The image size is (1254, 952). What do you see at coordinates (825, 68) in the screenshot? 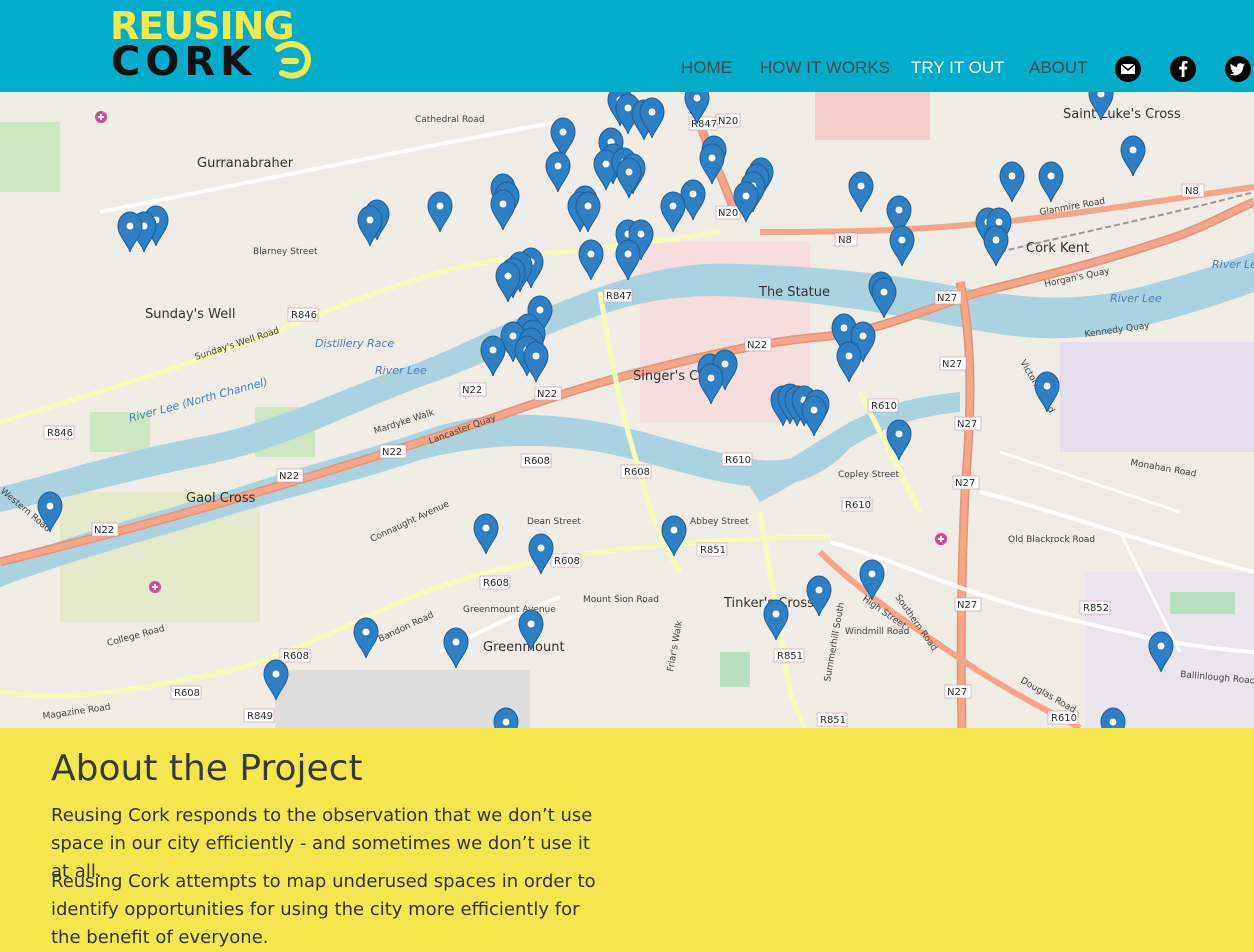
I see `nav-how-it-works: HOW IT WORKS` at bounding box center [825, 68].